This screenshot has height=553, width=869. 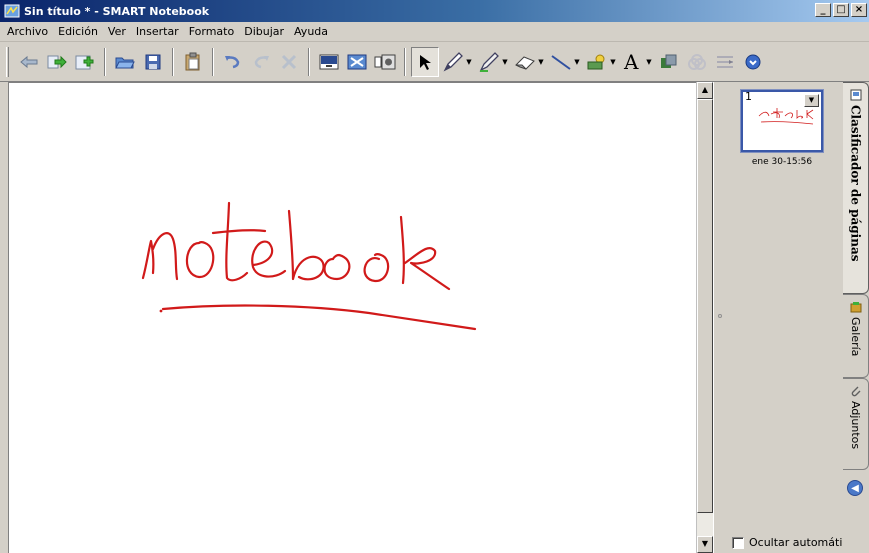 What do you see at coordinates (823, 10) in the screenshot?
I see `minimize-button: _` at bounding box center [823, 10].